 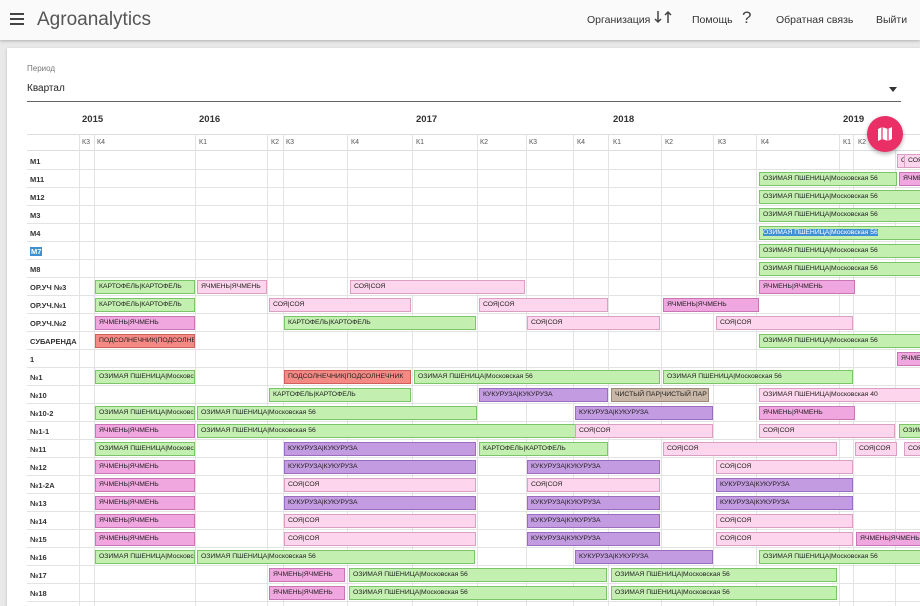 I want to click on field-name: М11, so click(x=37, y=179).